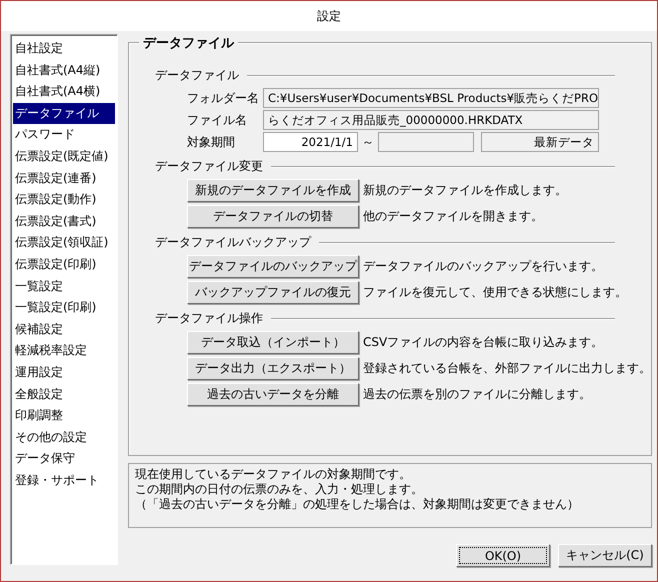  What do you see at coordinates (431, 98) in the screenshot?
I see `text-field: C:¥Users¥user¥Documents¥BSL Products¥販売らくだPRO` at bounding box center [431, 98].